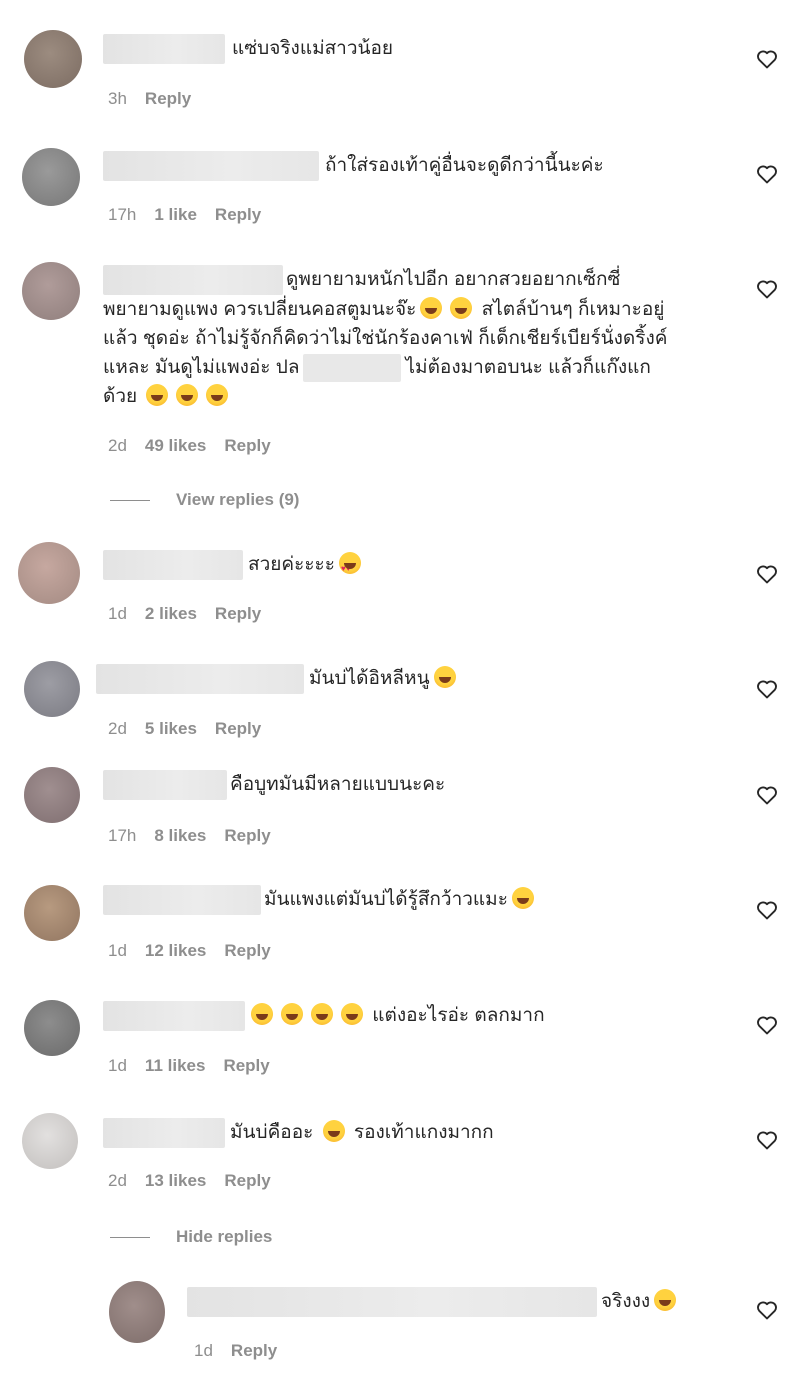 This screenshot has width=800, height=1383. What do you see at coordinates (238, 499) in the screenshot?
I see `view-replies-label: View replies (9)` at bounding box center [238, 499].